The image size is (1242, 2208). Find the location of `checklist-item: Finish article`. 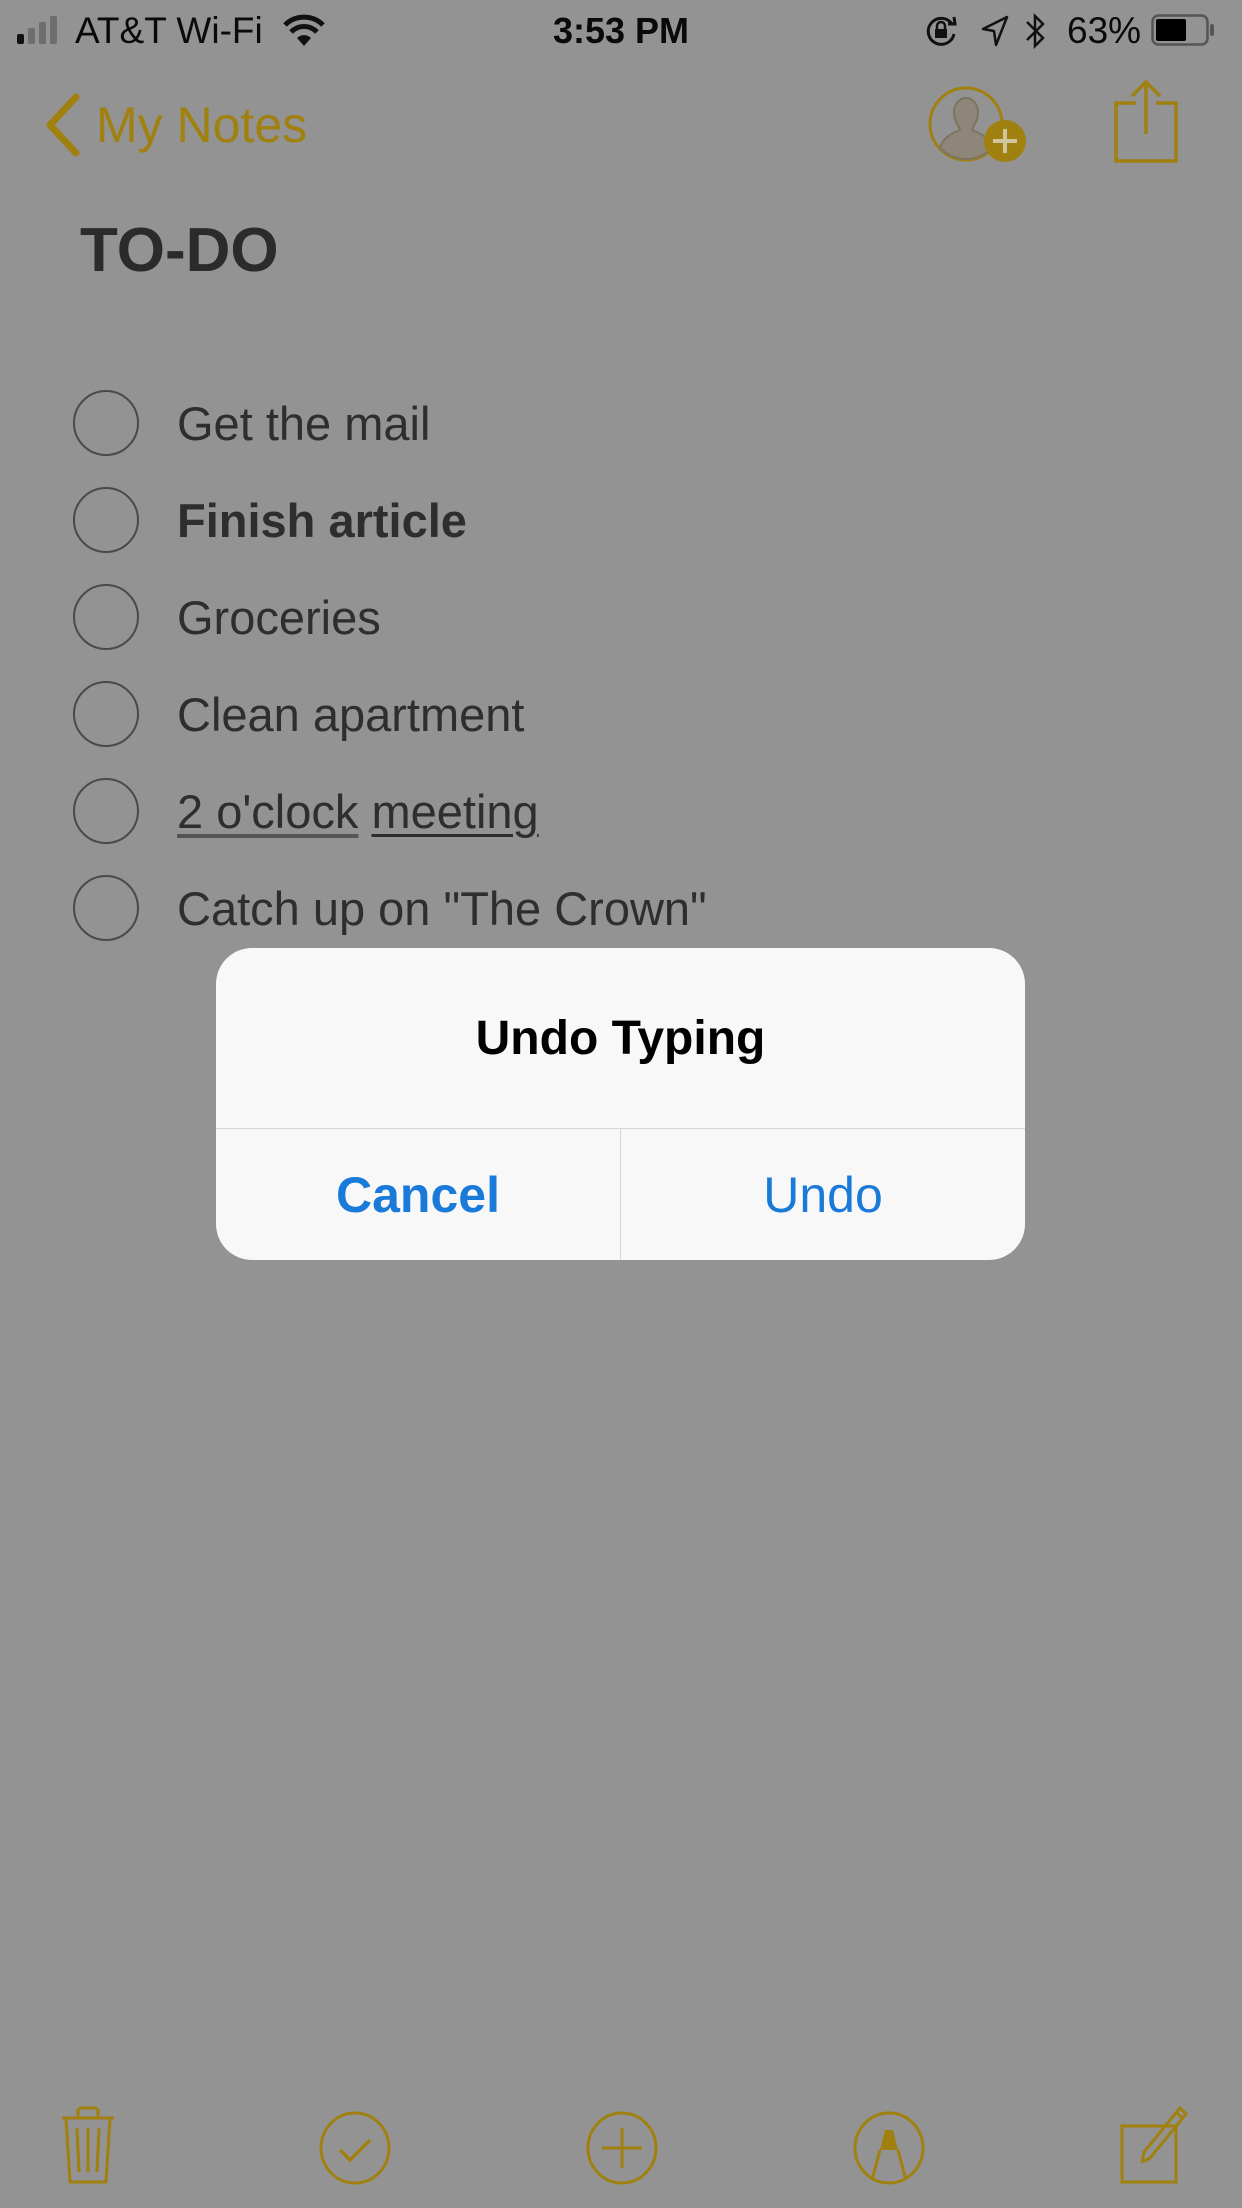

checklist-item: Finish article is located at coordinates (270, 520).